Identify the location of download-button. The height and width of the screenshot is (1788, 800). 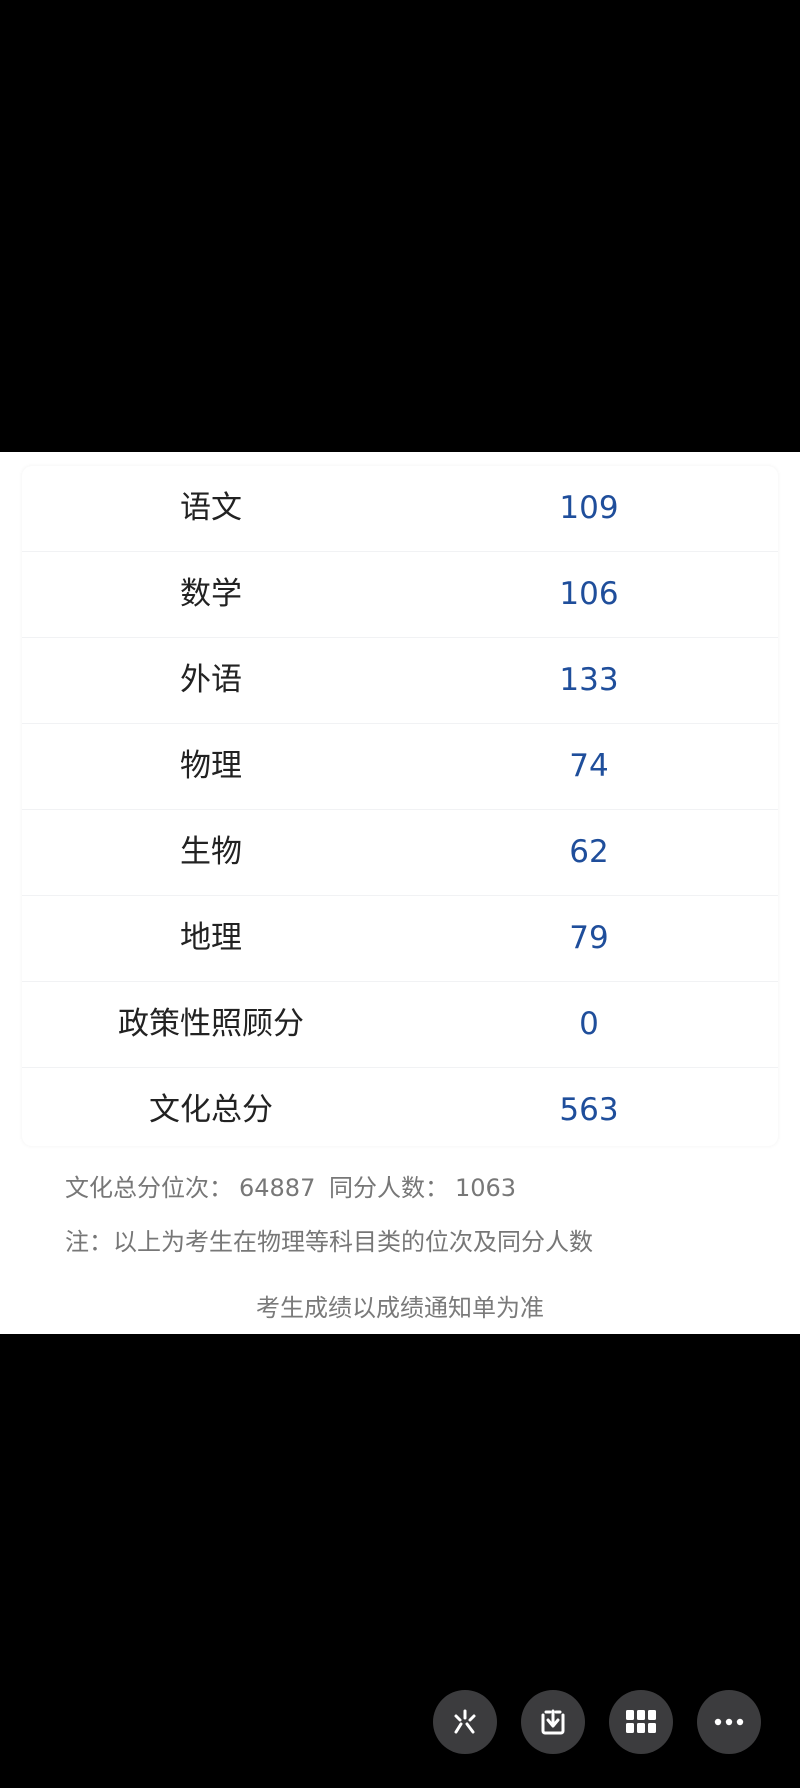
(553, 1722).